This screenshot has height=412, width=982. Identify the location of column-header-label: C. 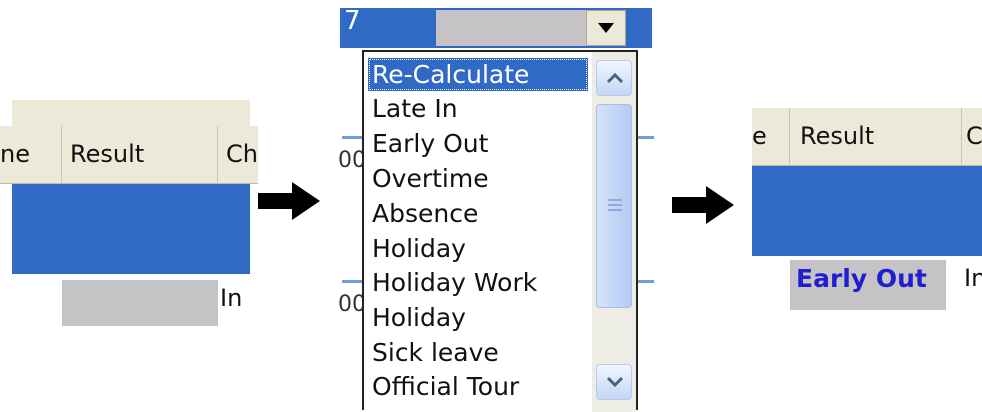
(974, 136).